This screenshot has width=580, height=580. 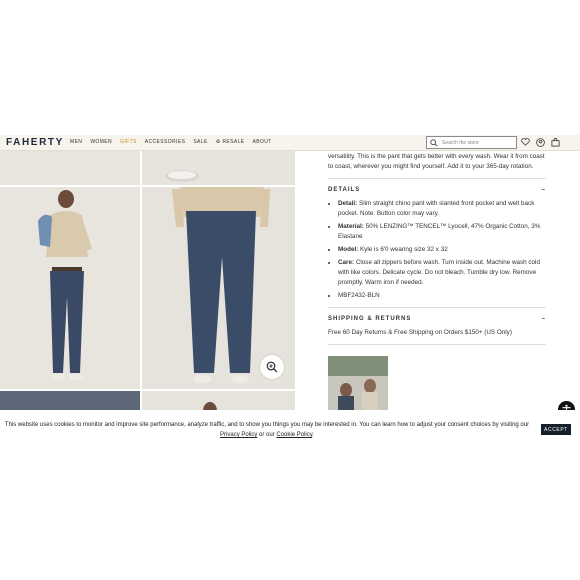 I want to click on nav-women: WOMEN, so click(x=101, y=142).